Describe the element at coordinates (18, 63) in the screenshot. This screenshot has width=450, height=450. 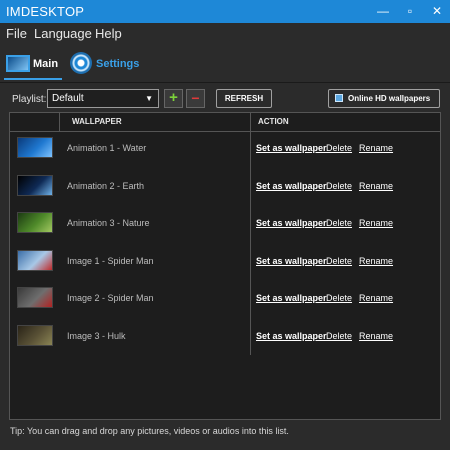
I see `monitor-icon` at that location.